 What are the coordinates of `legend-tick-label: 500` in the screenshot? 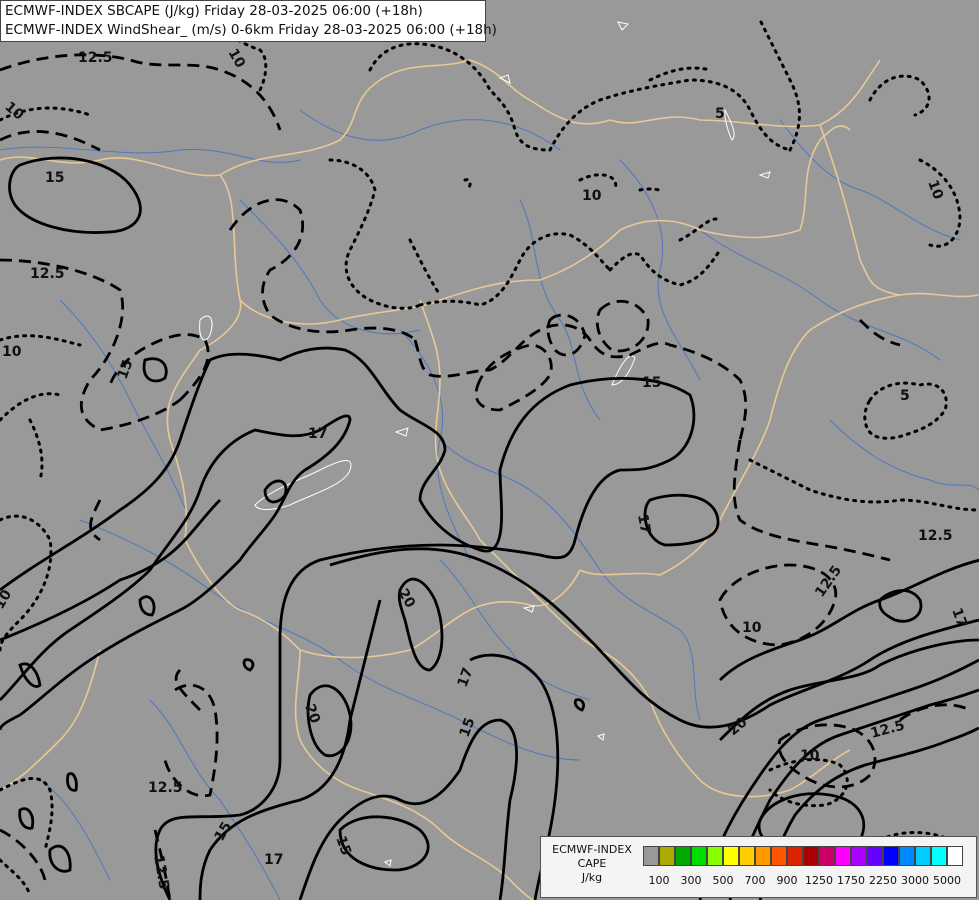 It's located at (723, 880).